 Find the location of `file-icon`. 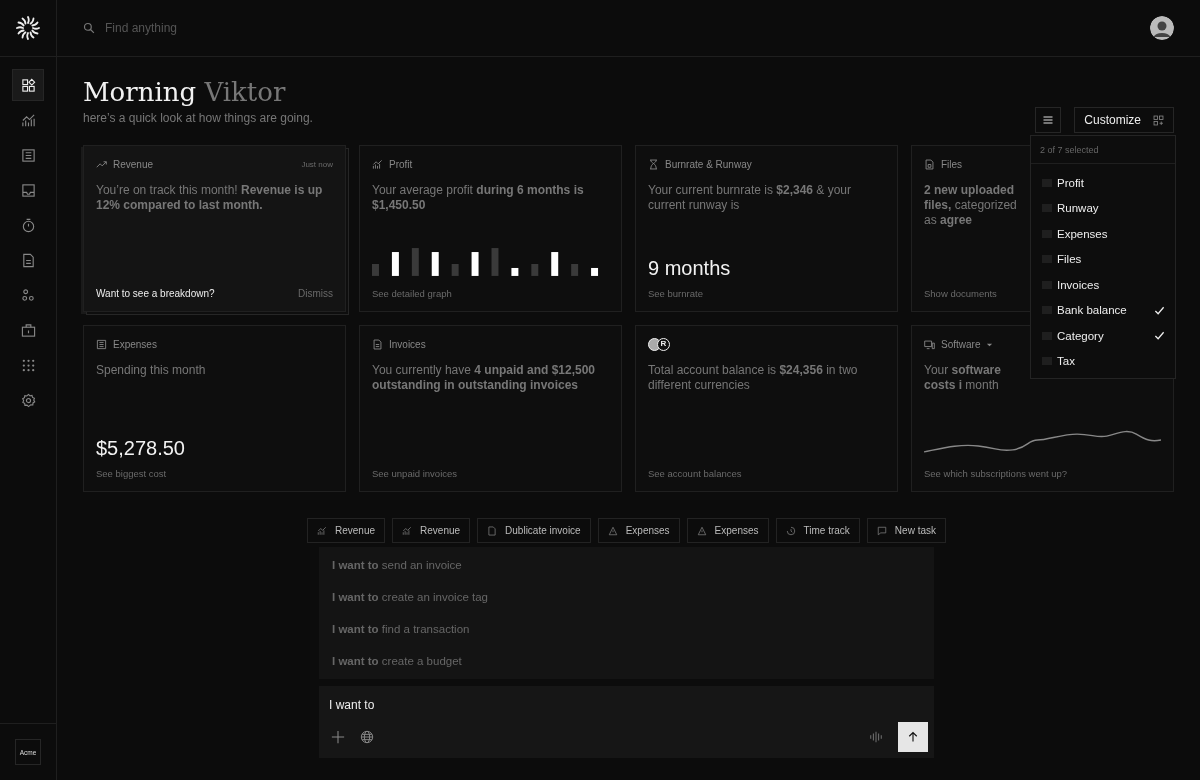

file-icon is located at coordinates (929, 164).